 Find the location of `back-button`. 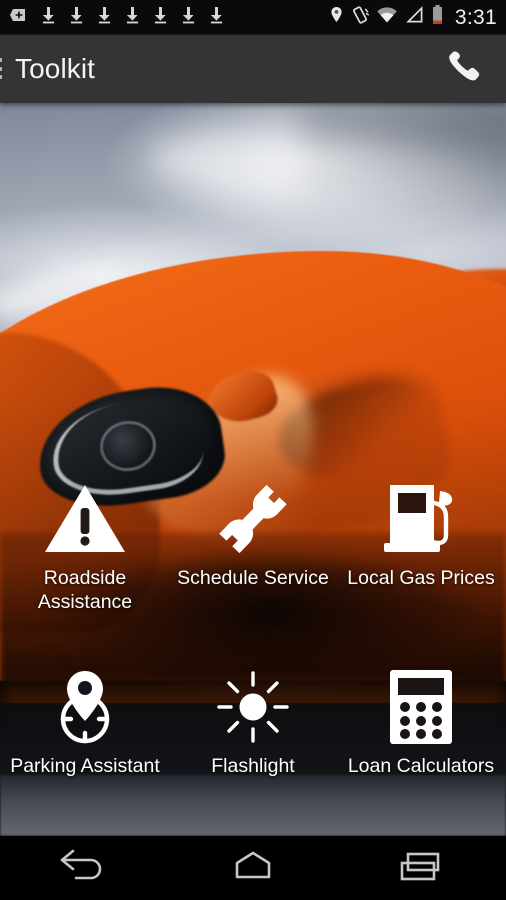

back-button is located at coordinates (84, 868).